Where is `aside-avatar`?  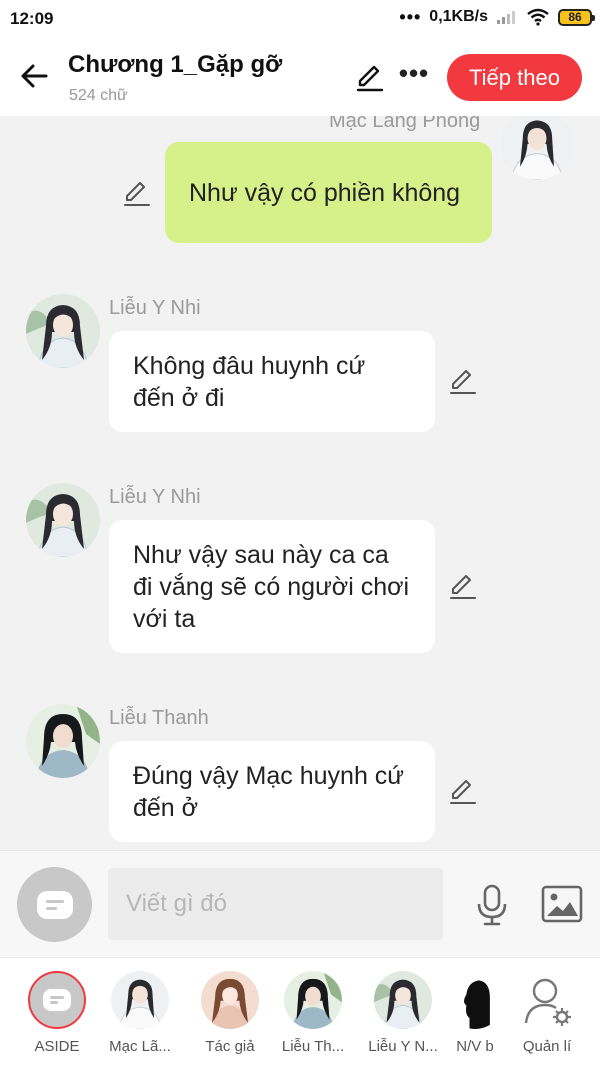 aside-avatar is located at coordinates (57, 1000).